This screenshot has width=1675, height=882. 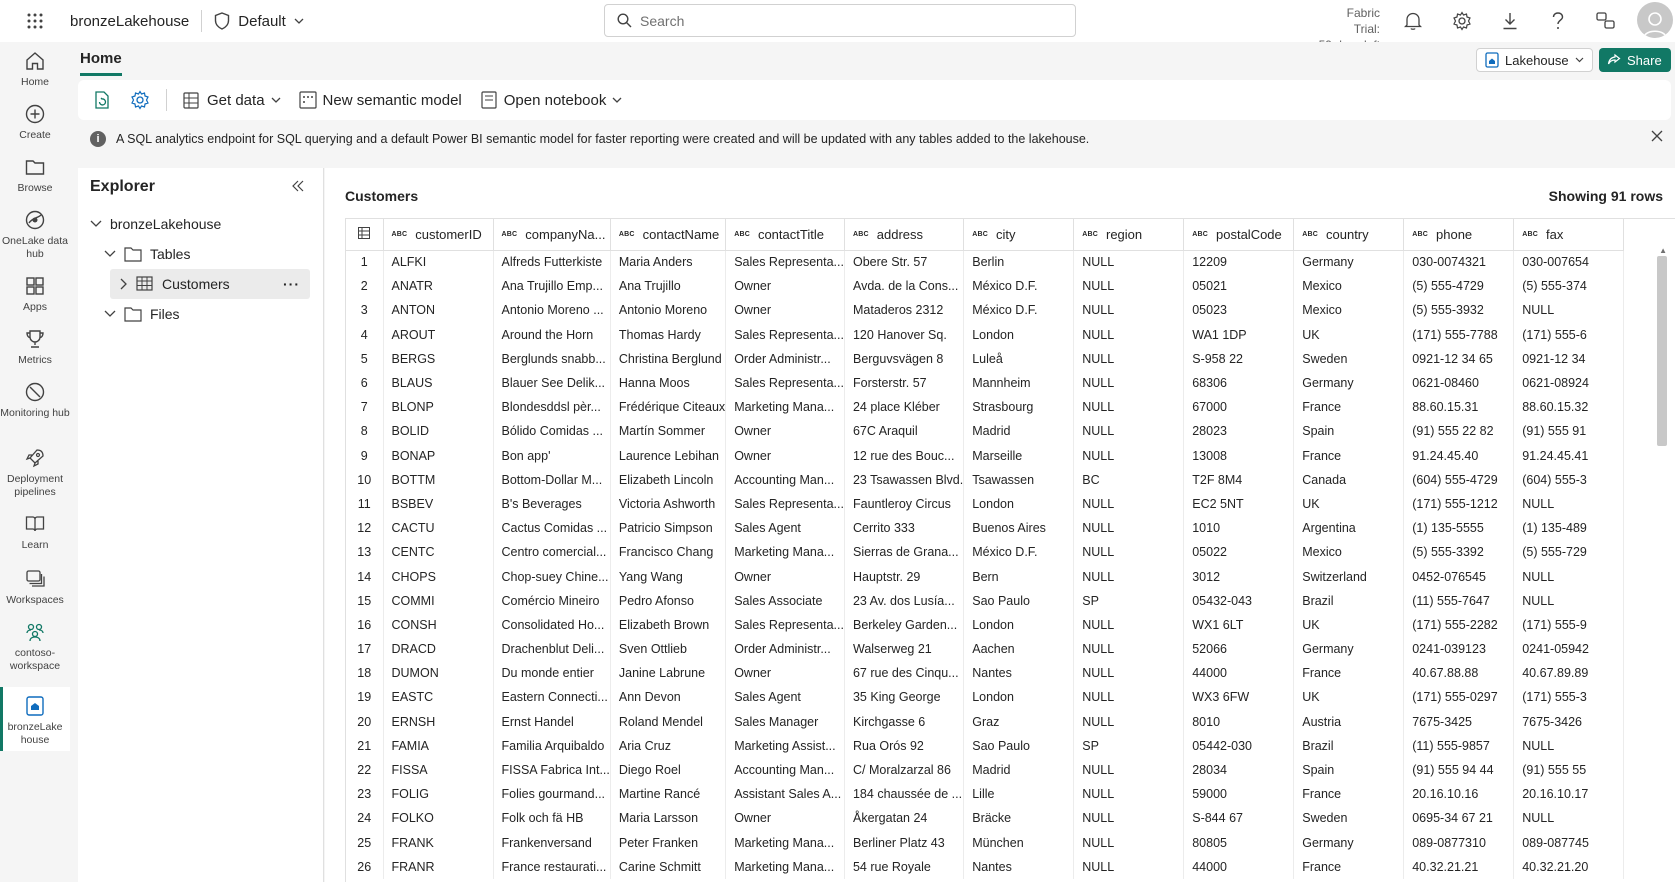 I want to click on table-cell: Sao Paulo, so click(x=1019, y=745).